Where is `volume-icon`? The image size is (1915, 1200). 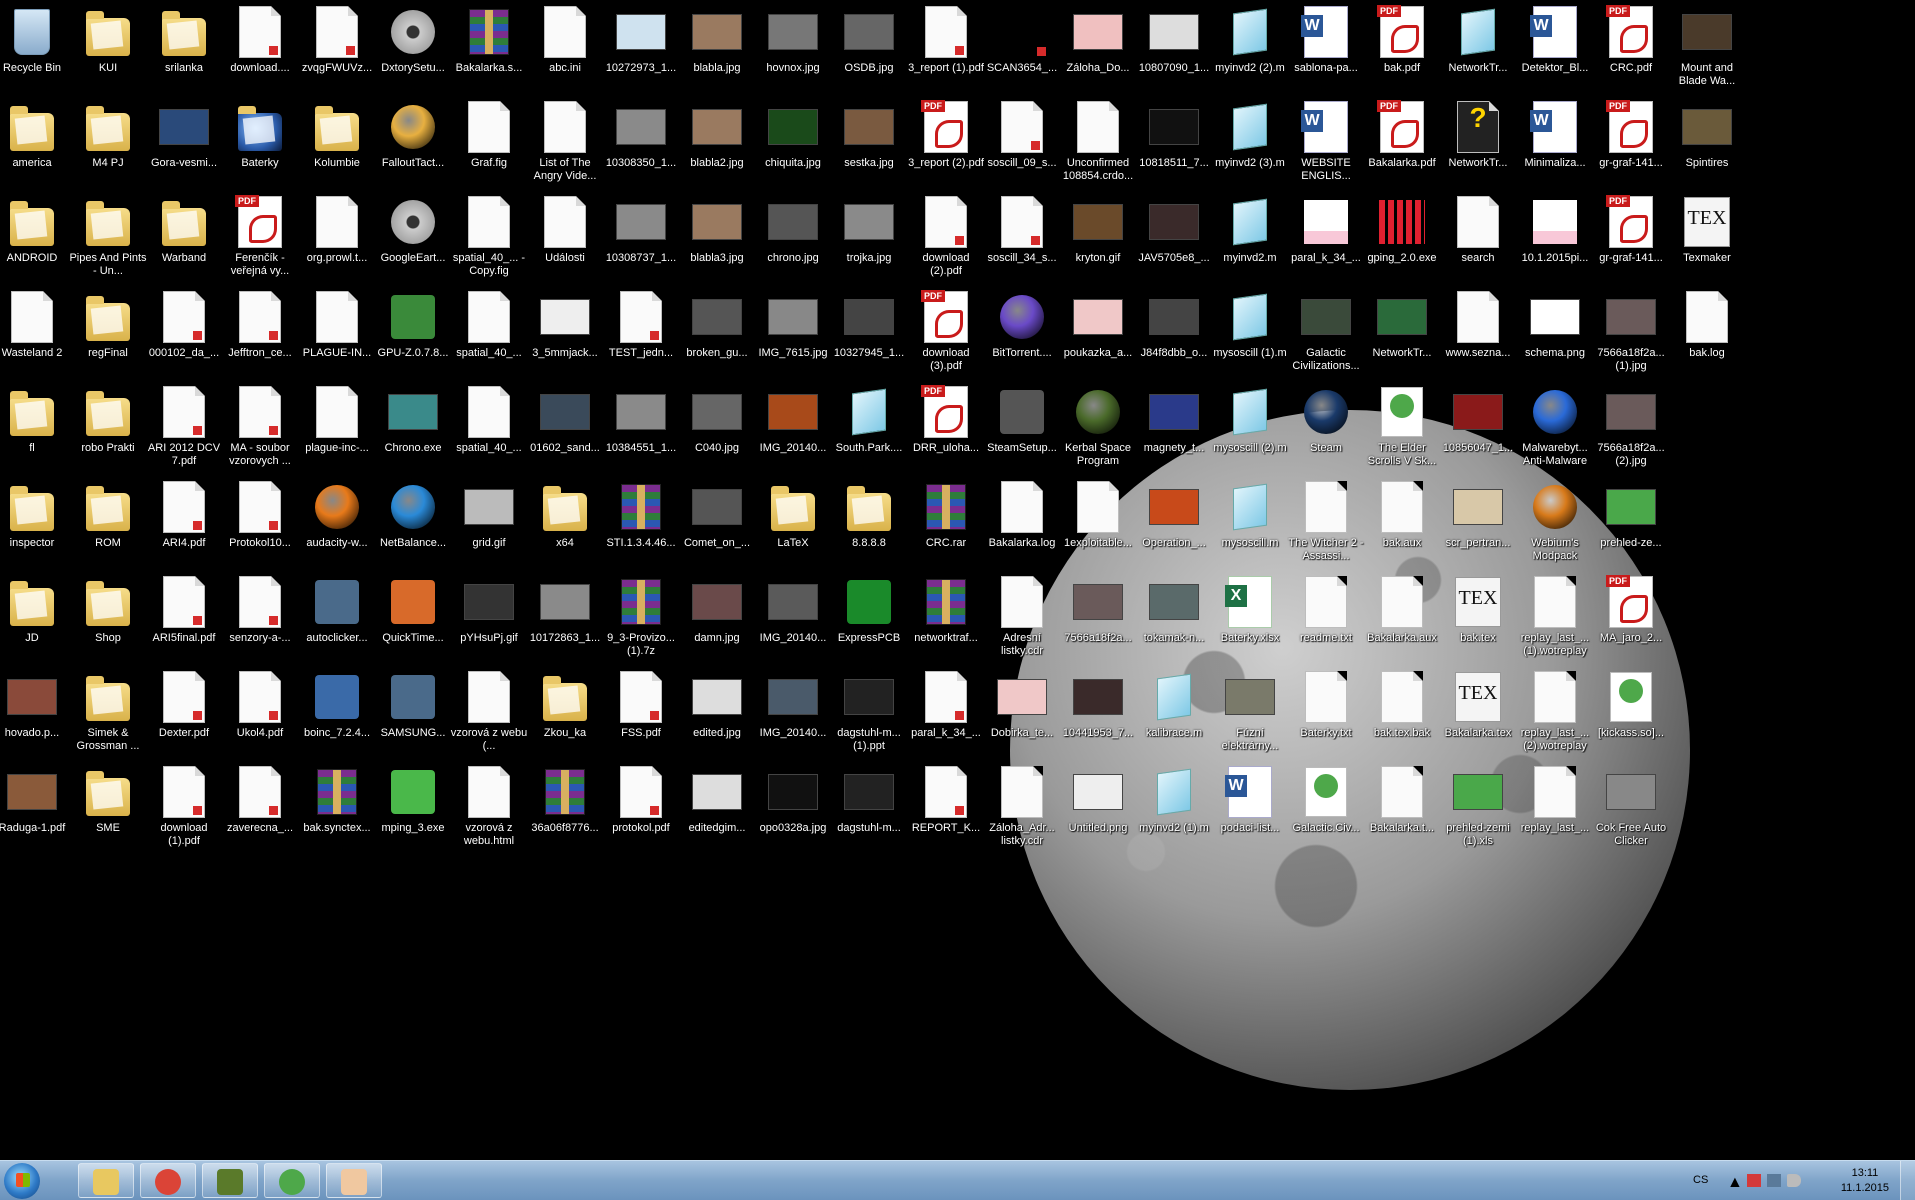
volume-icon is located at coordinates (1794, 1180).